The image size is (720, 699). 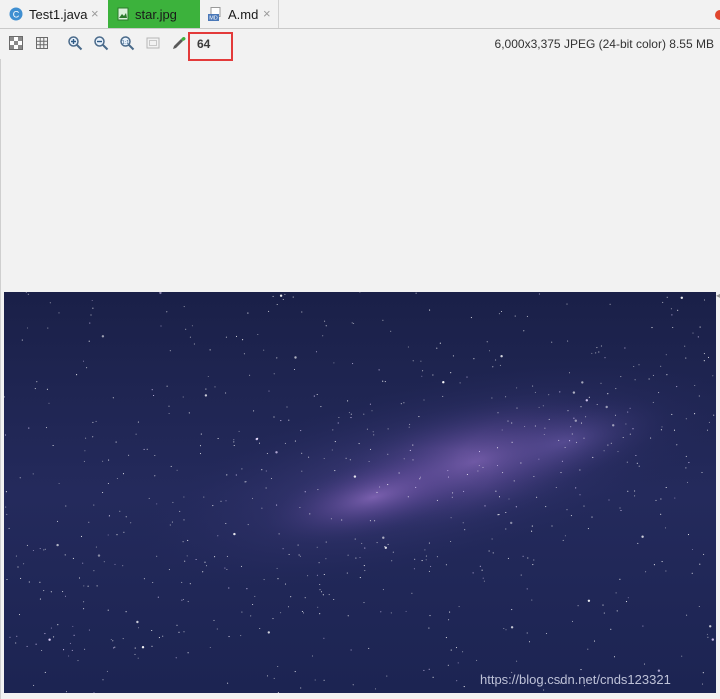 What do you see at coordinates (243, 14) in the screenshot?
I see `tab-label: A.md` at bounding box center [243, 14].